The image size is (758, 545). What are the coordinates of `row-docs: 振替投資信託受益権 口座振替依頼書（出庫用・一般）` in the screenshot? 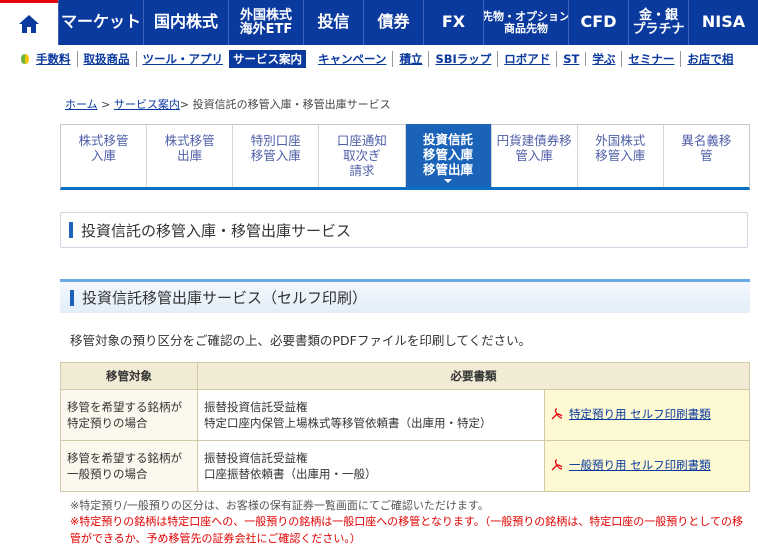 It's located at (371, 466).